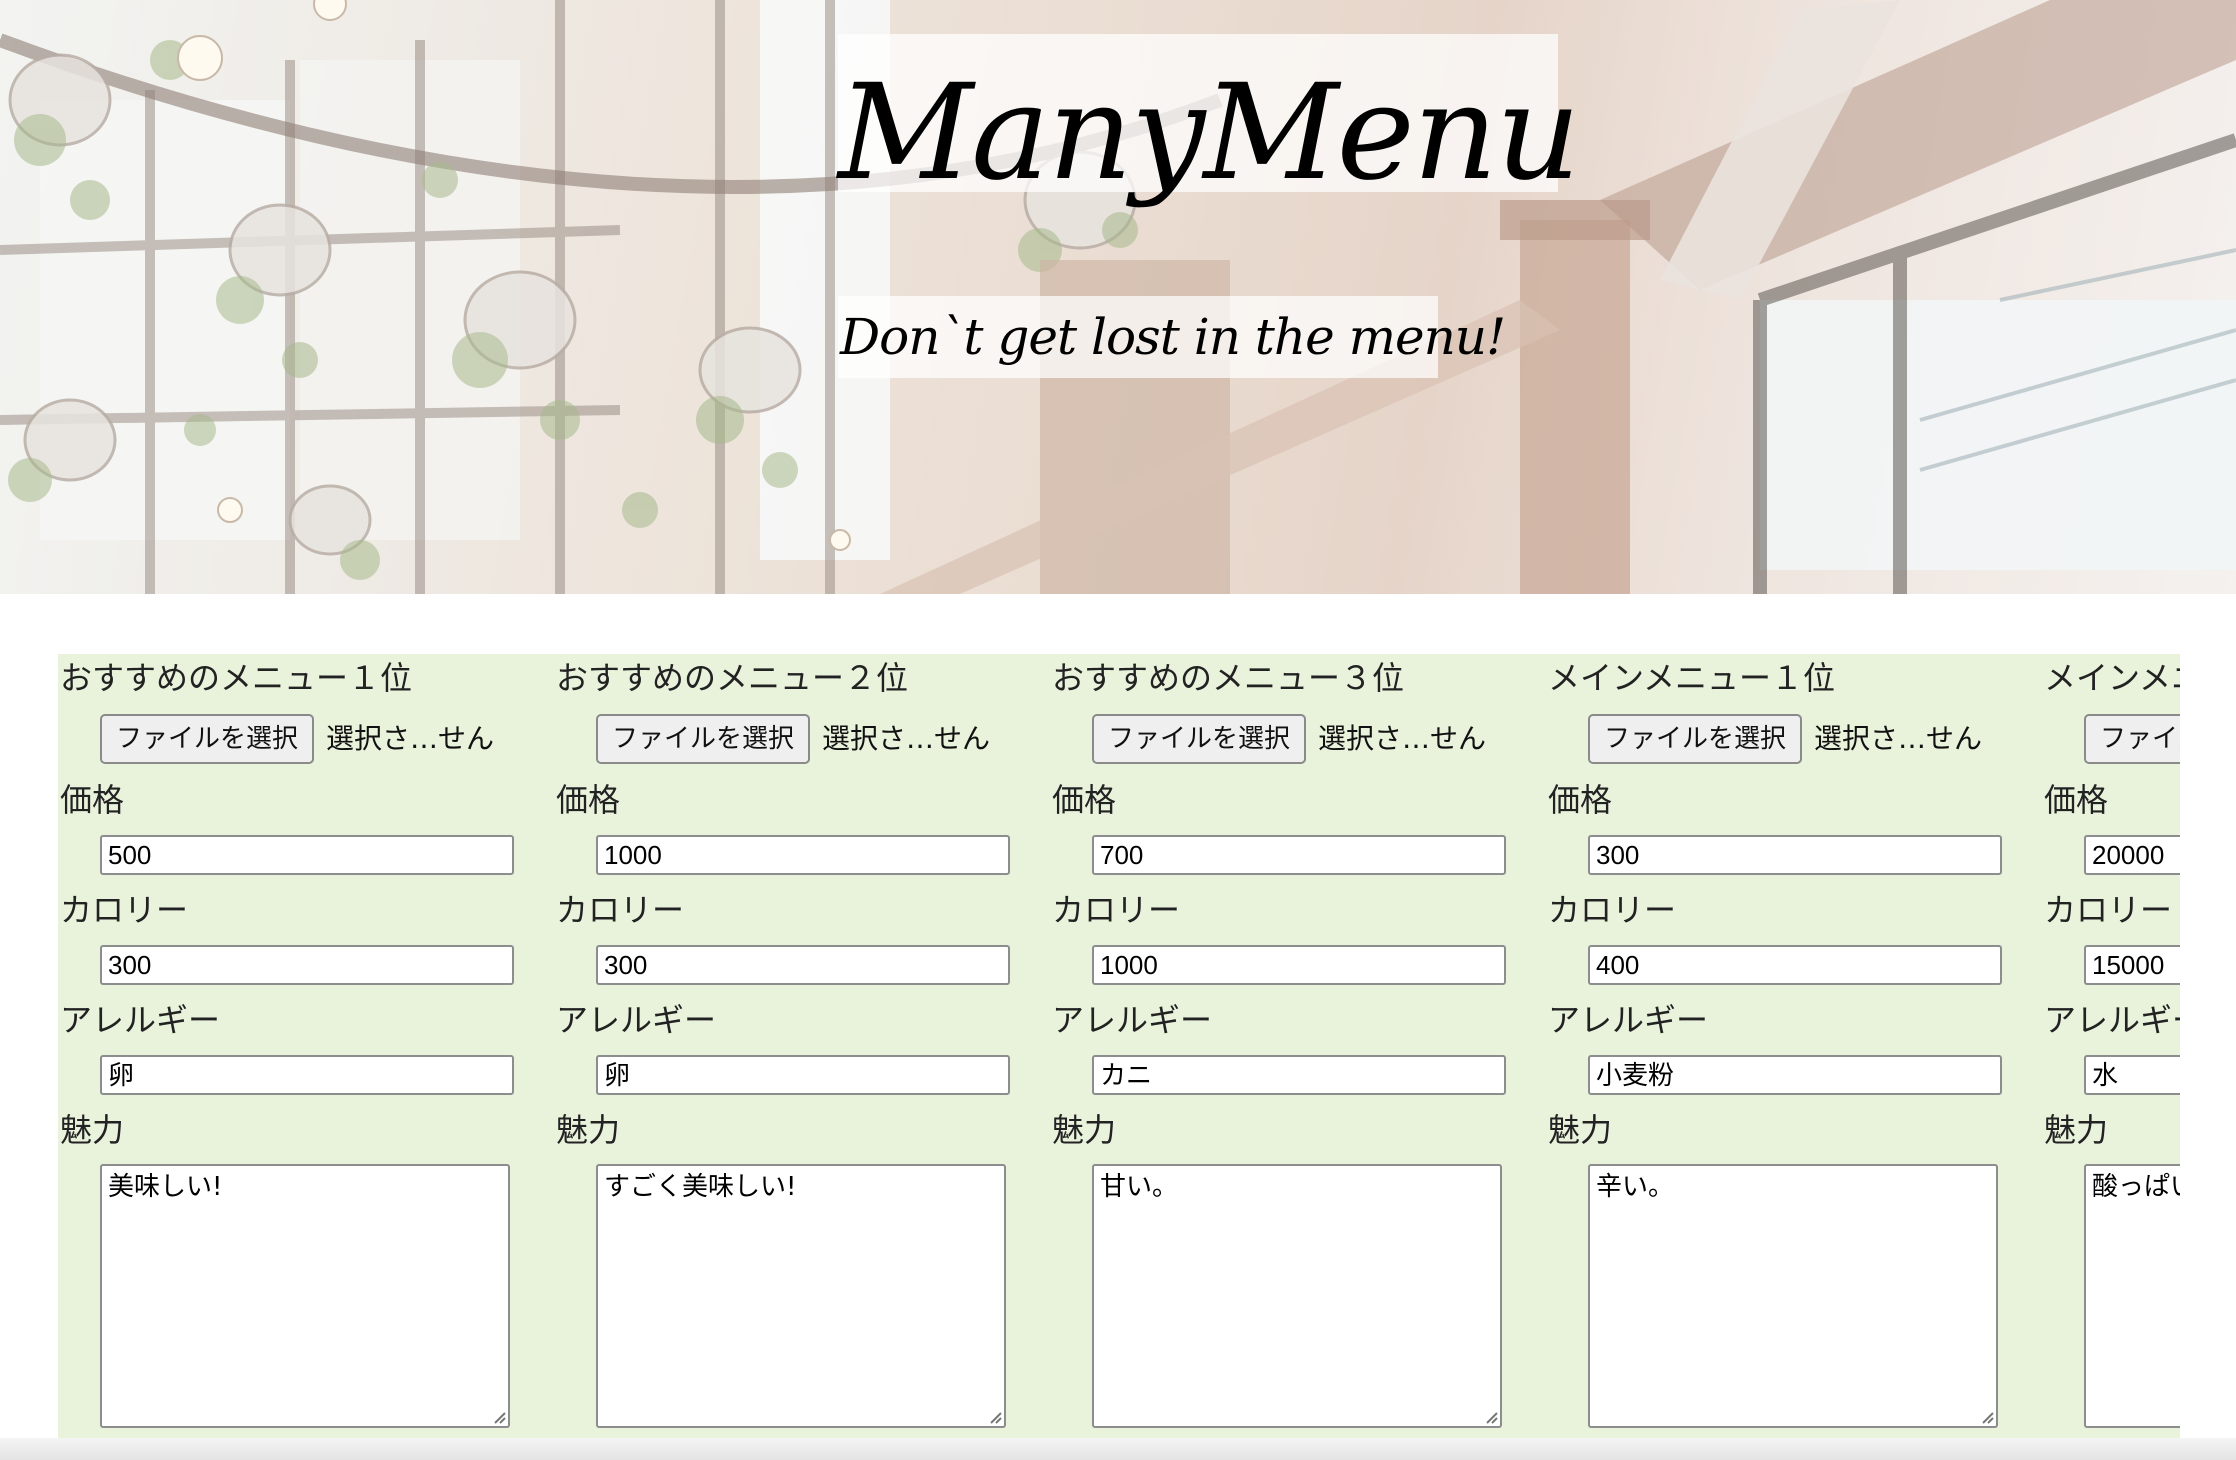 The height and width of the screenshot is (1460, 2236). I want to click on calories-input: 400, so click(1795, 965).